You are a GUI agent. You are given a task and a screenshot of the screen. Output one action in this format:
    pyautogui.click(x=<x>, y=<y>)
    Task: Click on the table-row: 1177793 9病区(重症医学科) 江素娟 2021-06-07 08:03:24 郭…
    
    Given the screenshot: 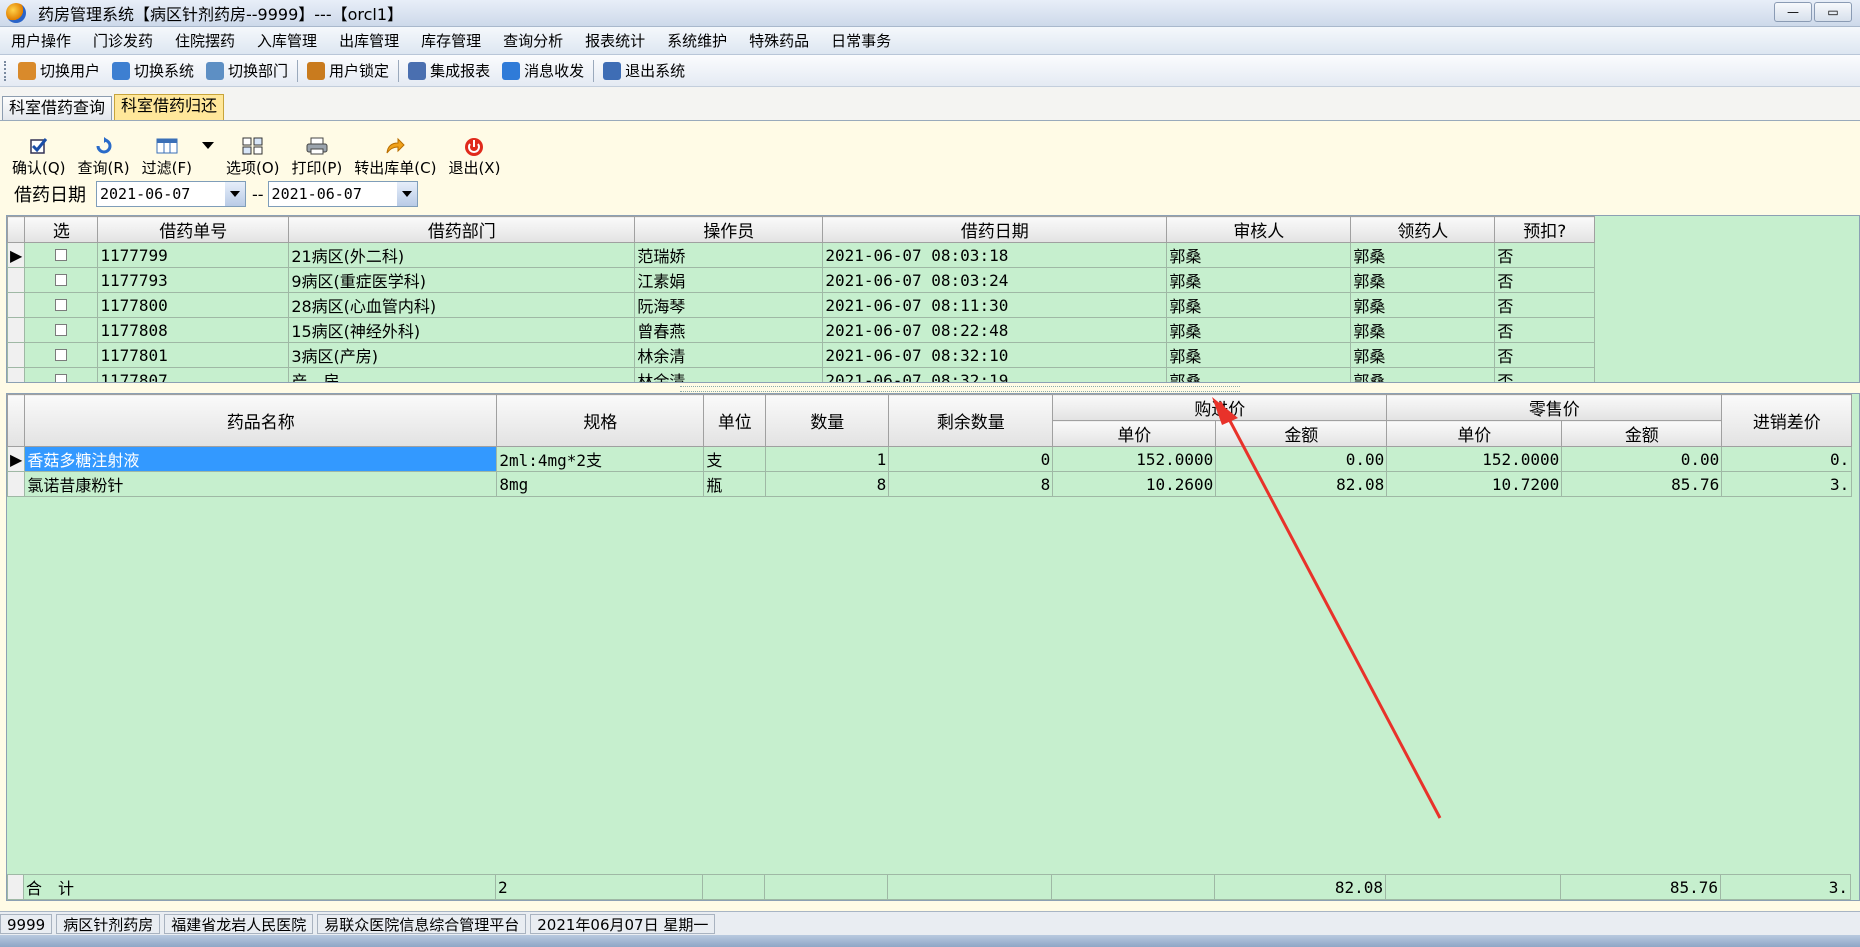 What is the action you would take?
    pyautogui.click(x=801, y=280)
    